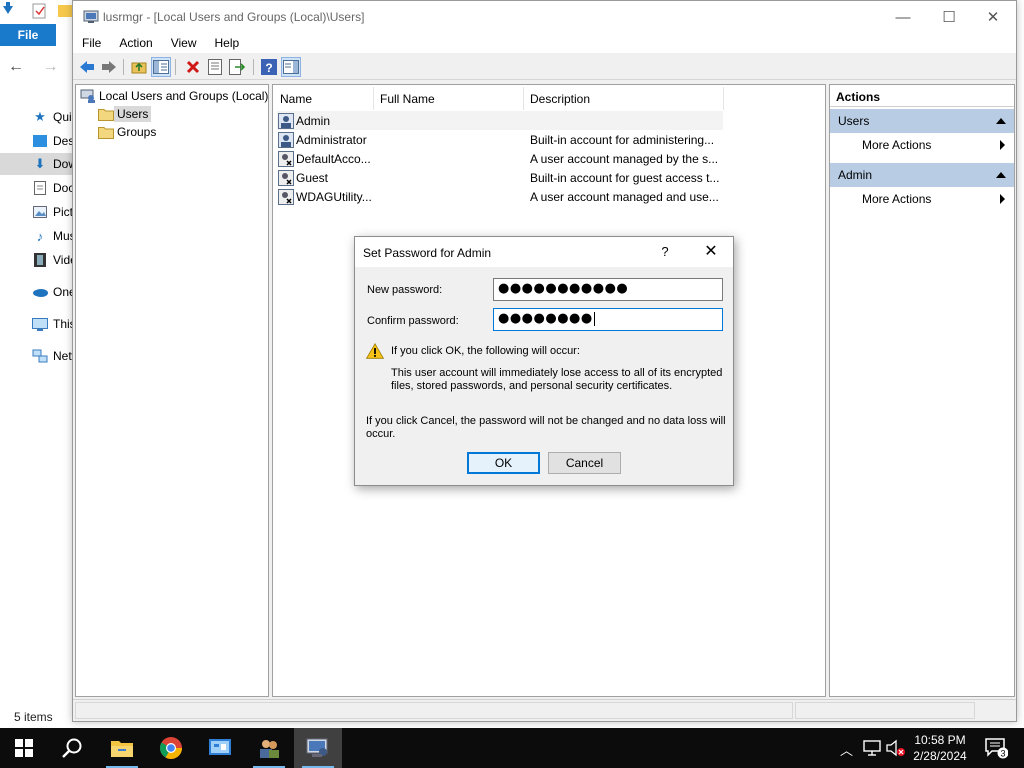 The height and width of the screenshot is (768, 1024). Describe the element at coordinates (36, 260) in the screenshot. I see `sidebar-item-videos: Videos` at that location.